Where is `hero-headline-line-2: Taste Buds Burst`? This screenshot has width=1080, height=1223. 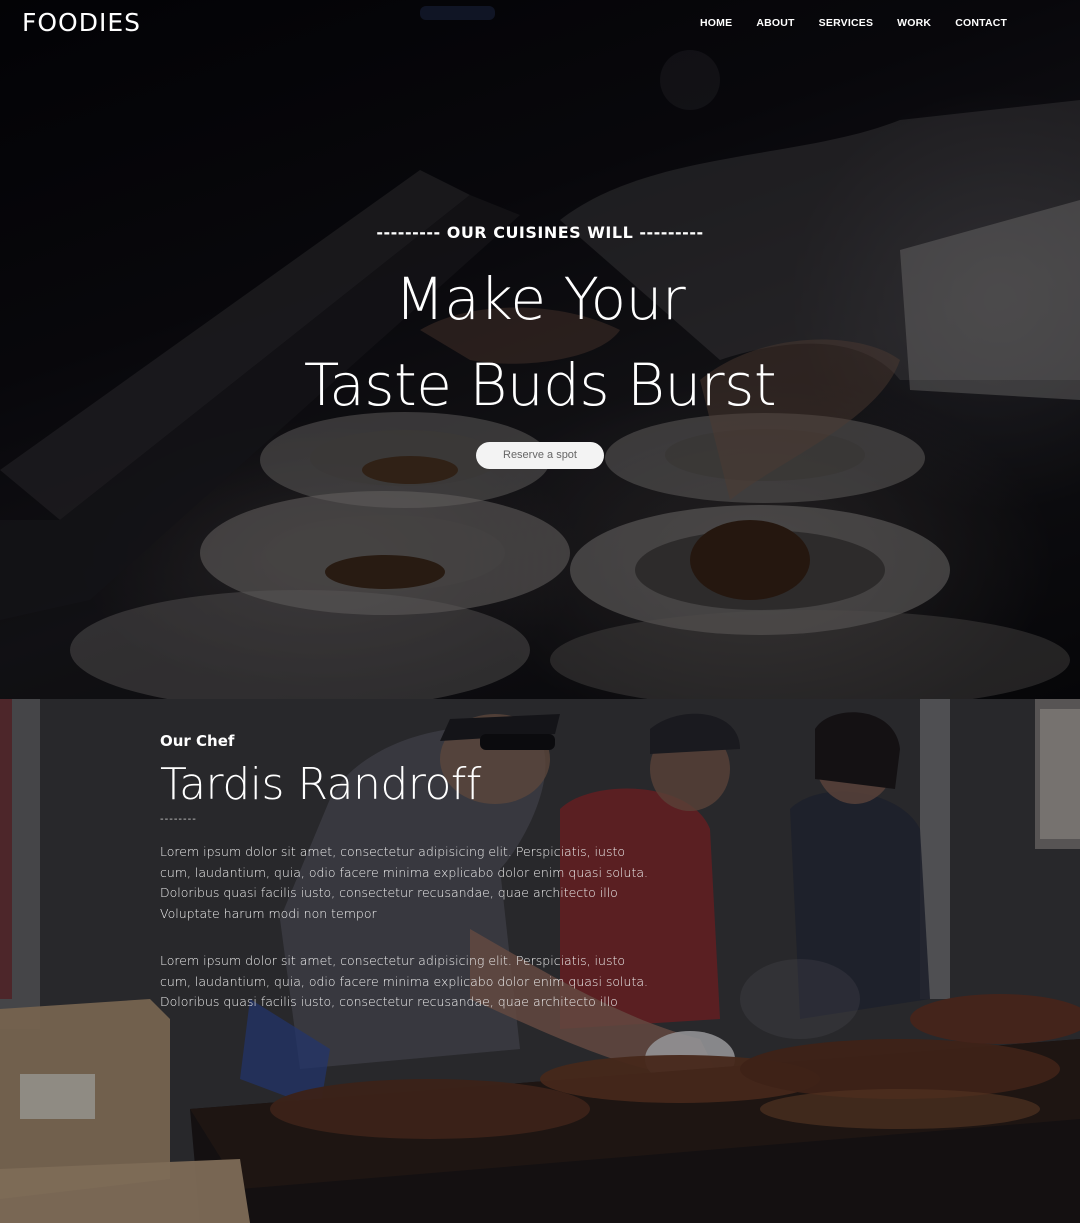
hero-headline-line-2: Taste Buds Burst is located at coordinates (540, 385).